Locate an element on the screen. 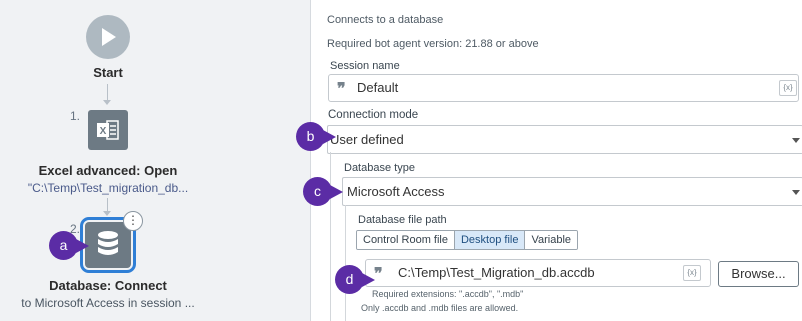  database-type-label: Database type is located at coordinates (379, 168).